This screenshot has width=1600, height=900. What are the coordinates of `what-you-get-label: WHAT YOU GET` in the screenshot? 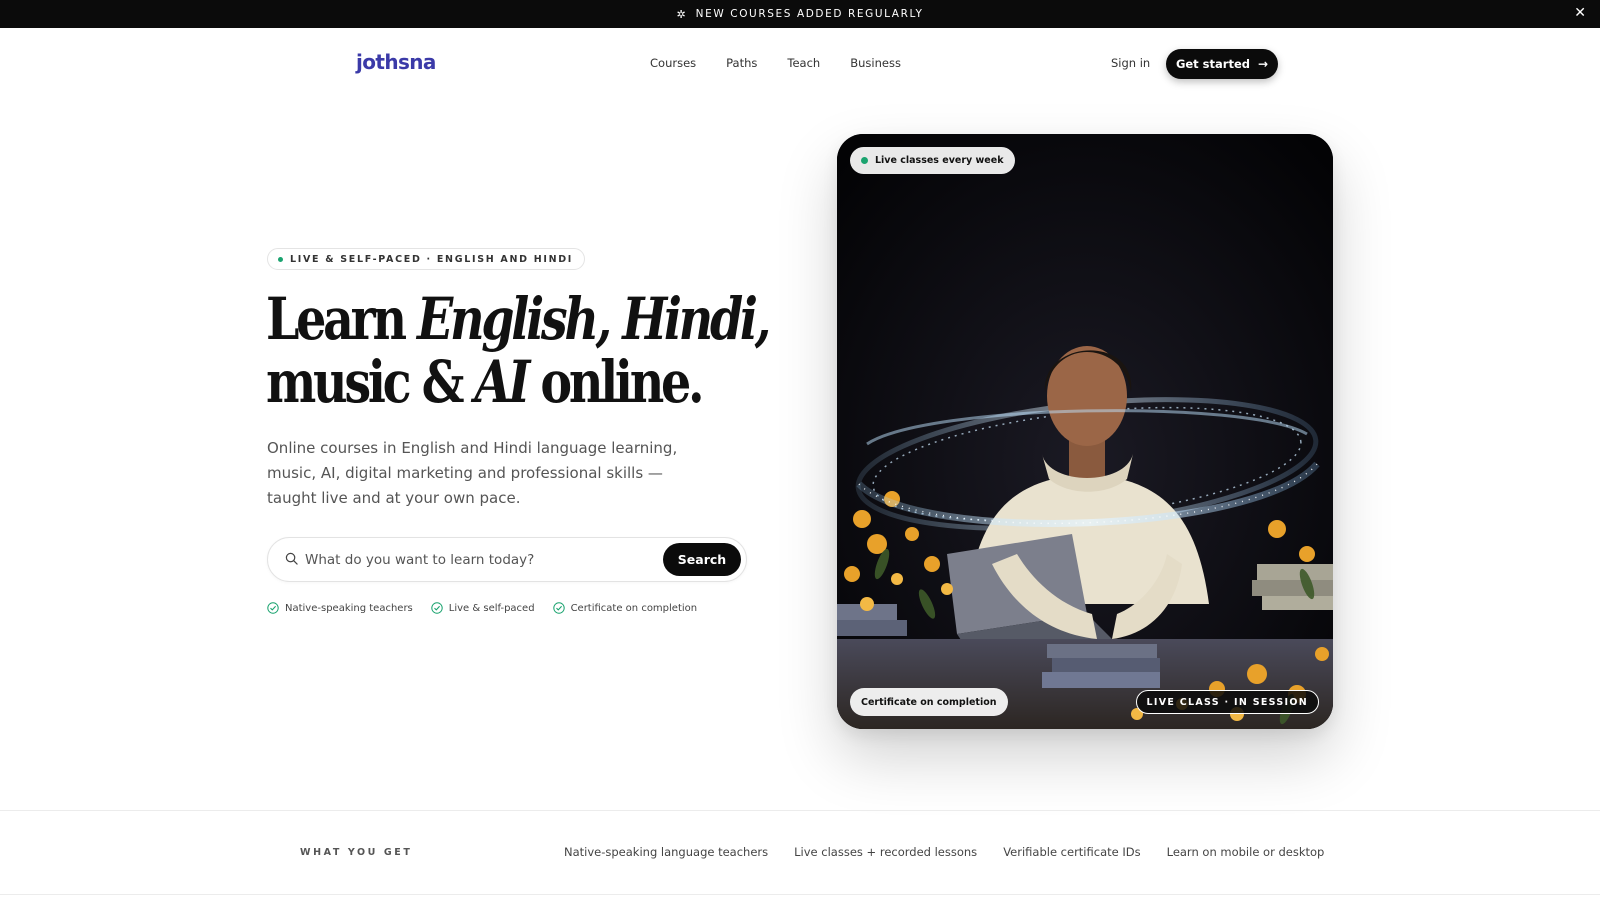 It's located at (356, 852).